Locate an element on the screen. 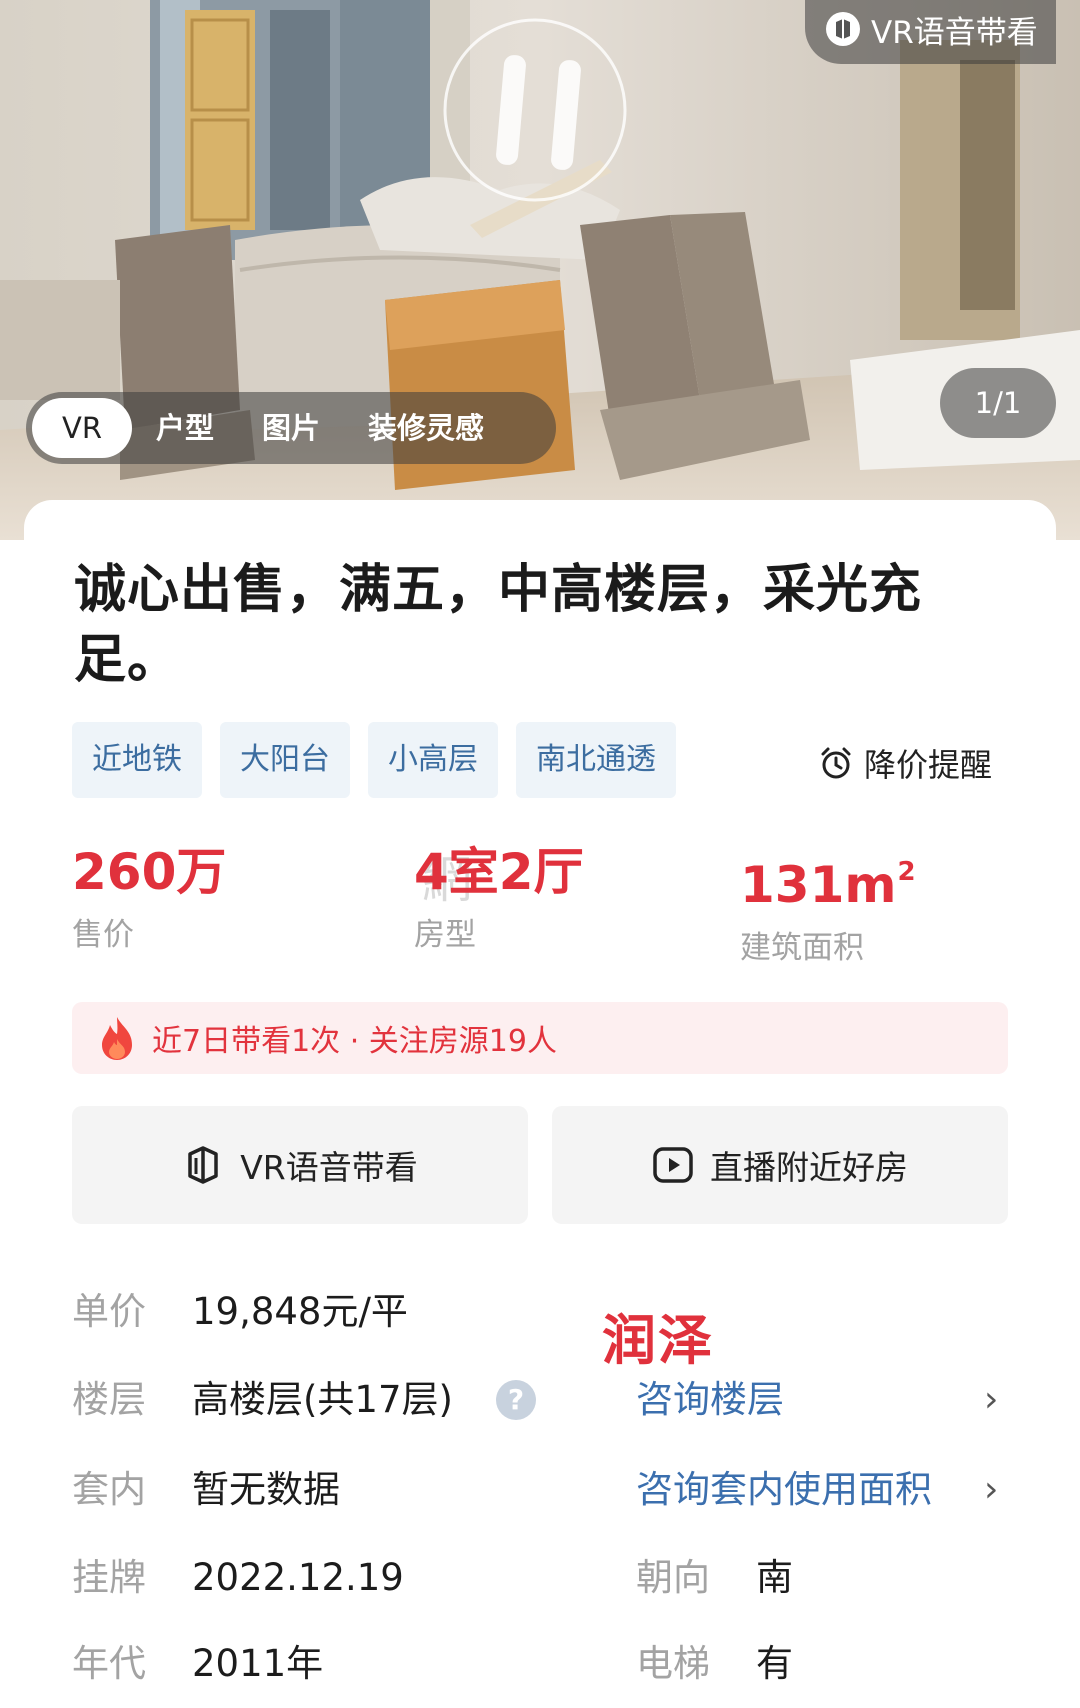  listed-key: 挂牌 is located at coordinates (109, 1577).